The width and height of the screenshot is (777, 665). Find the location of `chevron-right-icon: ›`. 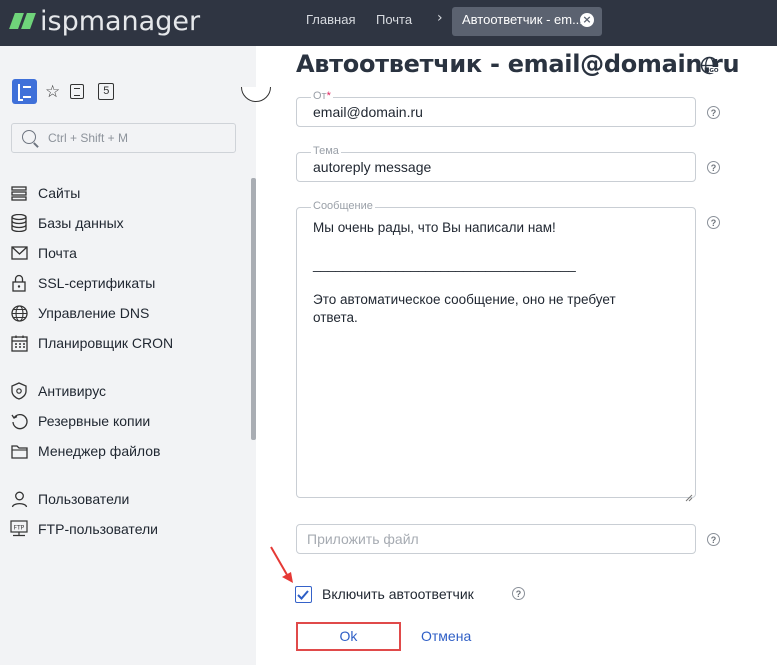

chevron-right-icon: › is located at coordinates (440, 18).